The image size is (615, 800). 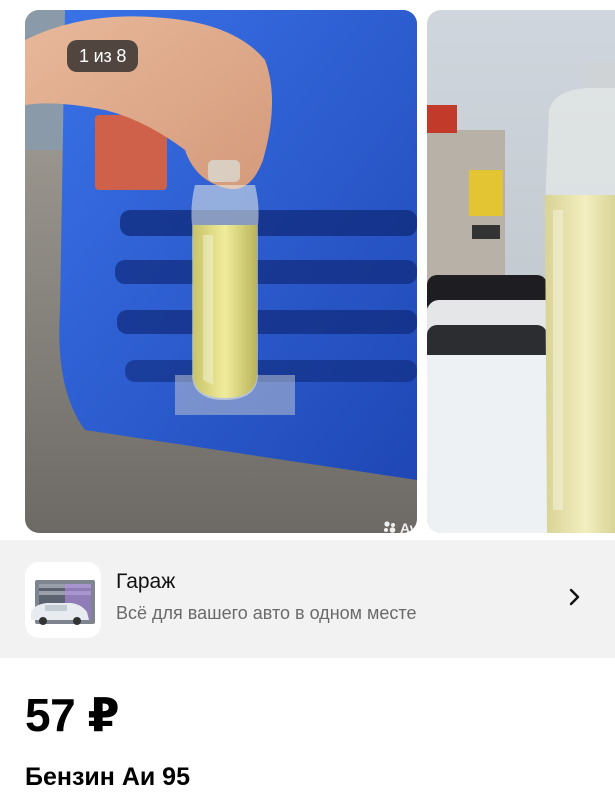 What do you see at coordinates (103, 56) in the screenshot?
I see `photo-counter-badge: 1 из 8` at bounding box center [103, 56].